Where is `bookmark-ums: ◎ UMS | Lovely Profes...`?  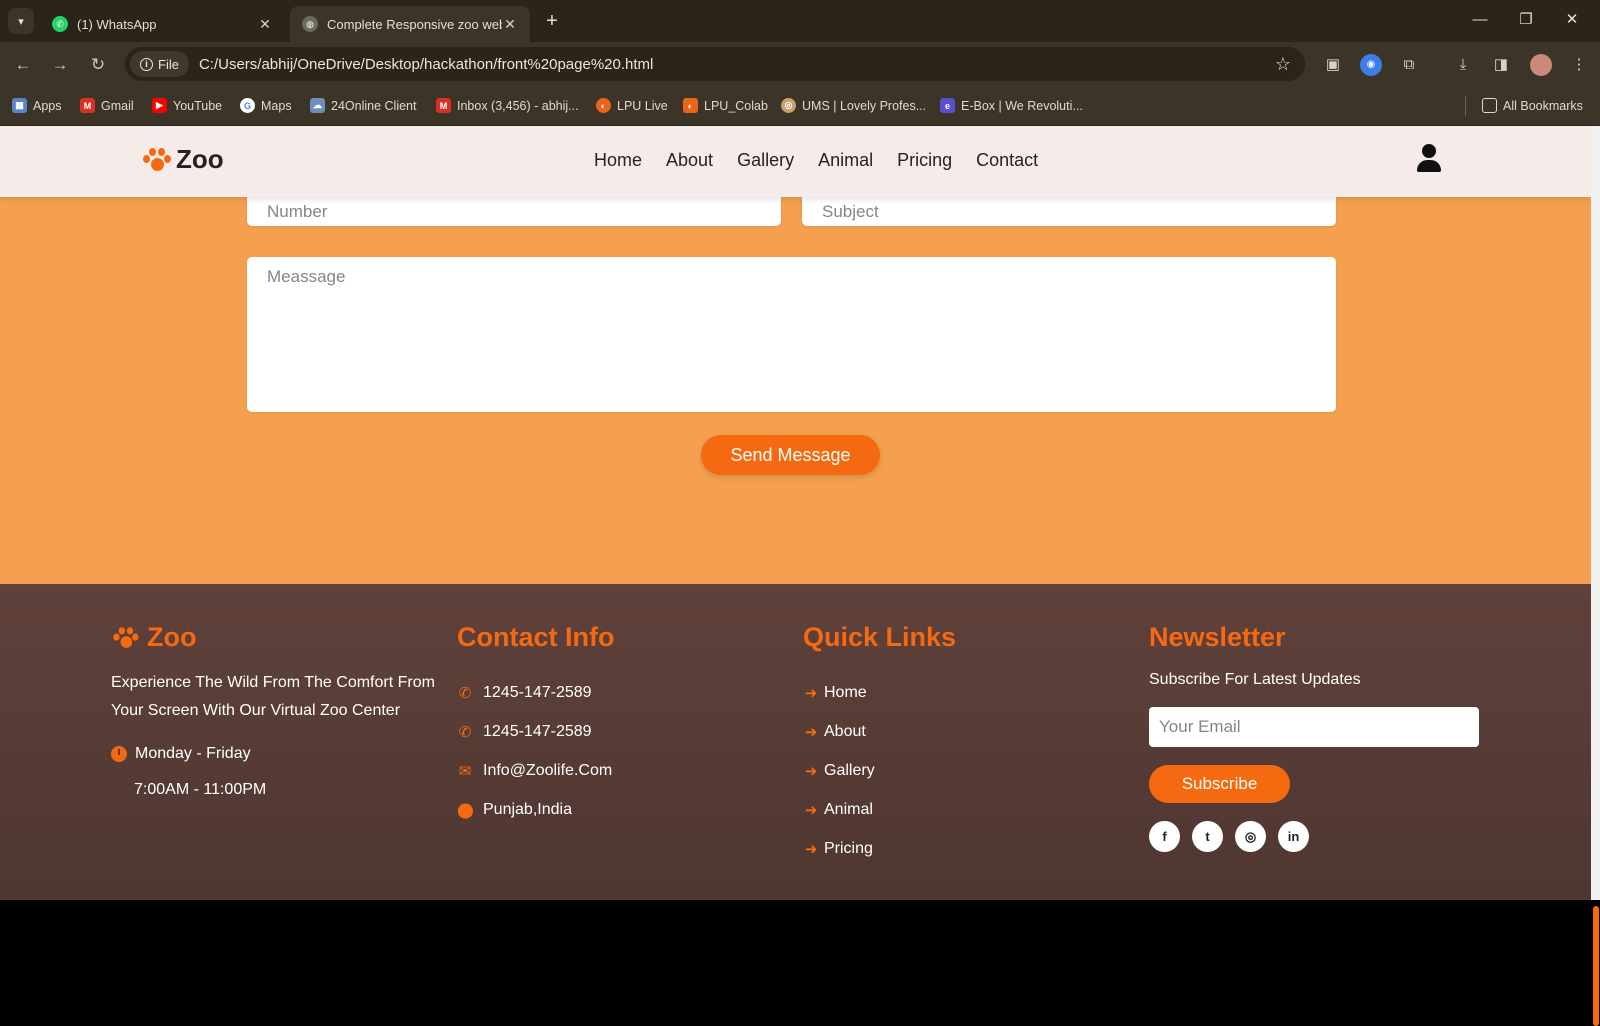
bookmark-ums: ◎ UMS | Lovely Profes... is located at coordinates (853, 105).